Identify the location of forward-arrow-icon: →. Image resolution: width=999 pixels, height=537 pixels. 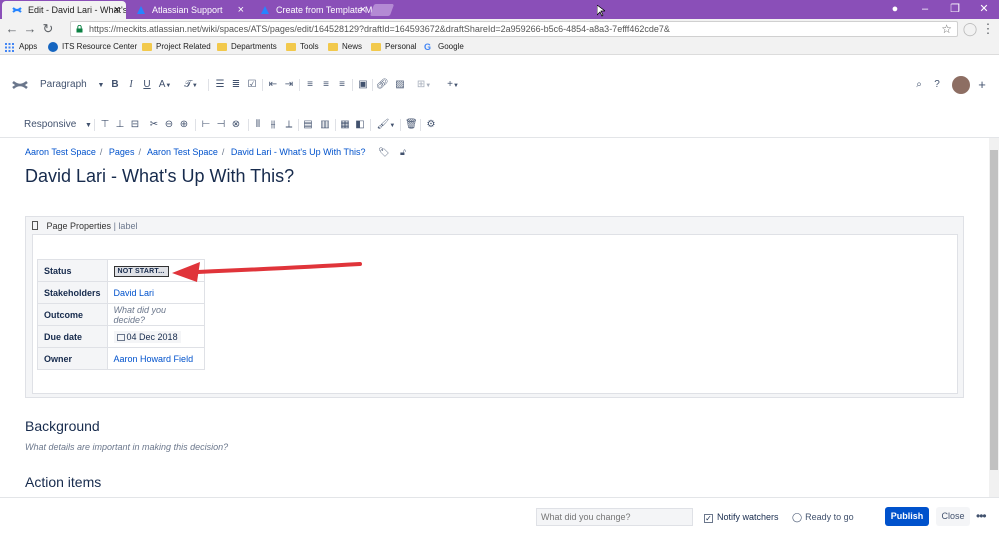
(30, 29).